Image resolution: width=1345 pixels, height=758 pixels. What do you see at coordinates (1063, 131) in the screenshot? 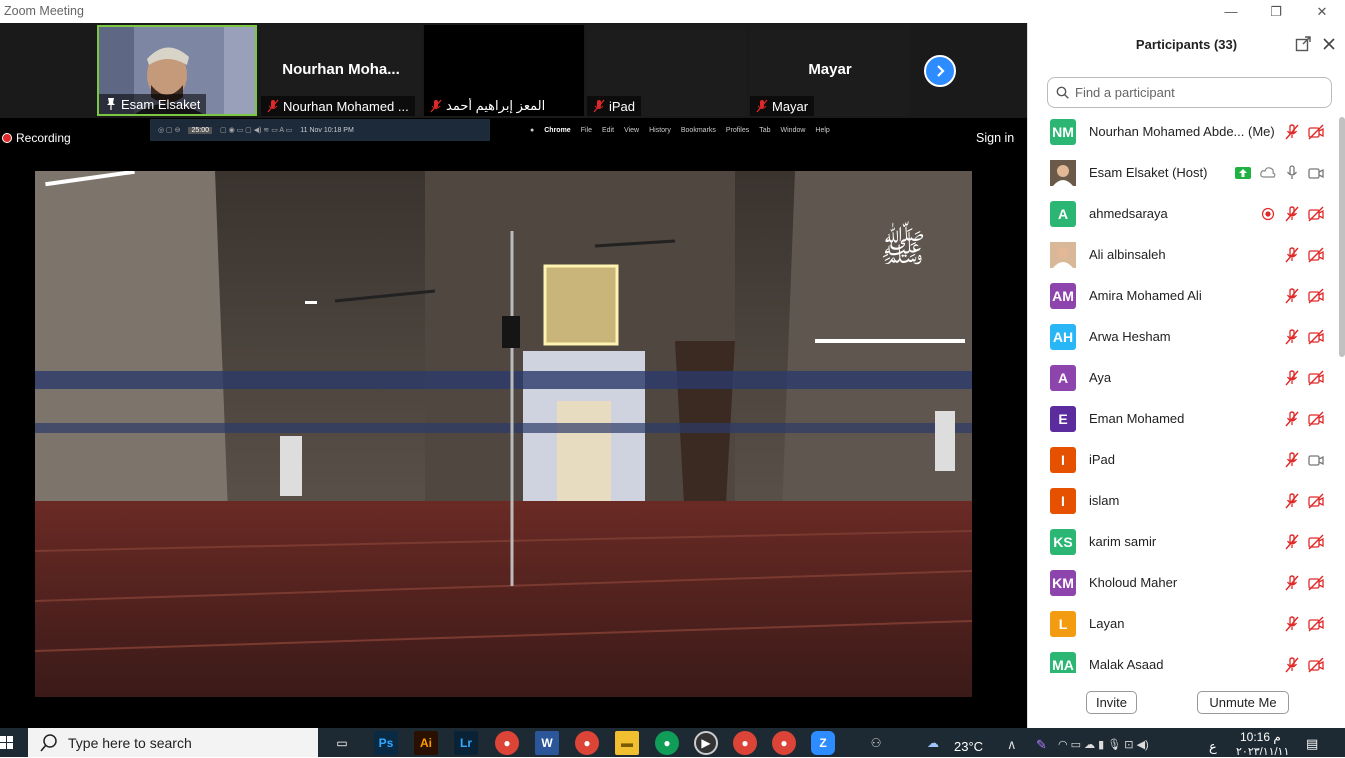
I see `participant-avatar: NM` at bounding box center [1063, 131].